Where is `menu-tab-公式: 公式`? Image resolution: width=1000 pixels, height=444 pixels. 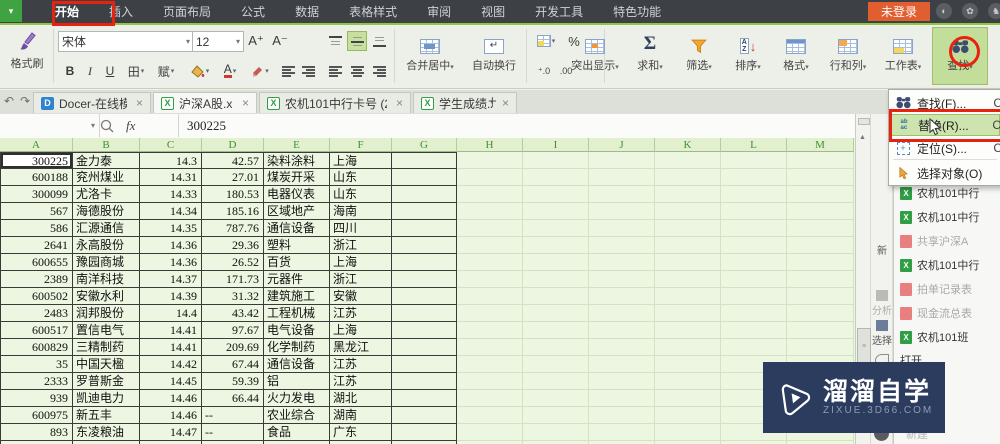 menu-tab-公式: 公式 is located at coordinates (253, 11).